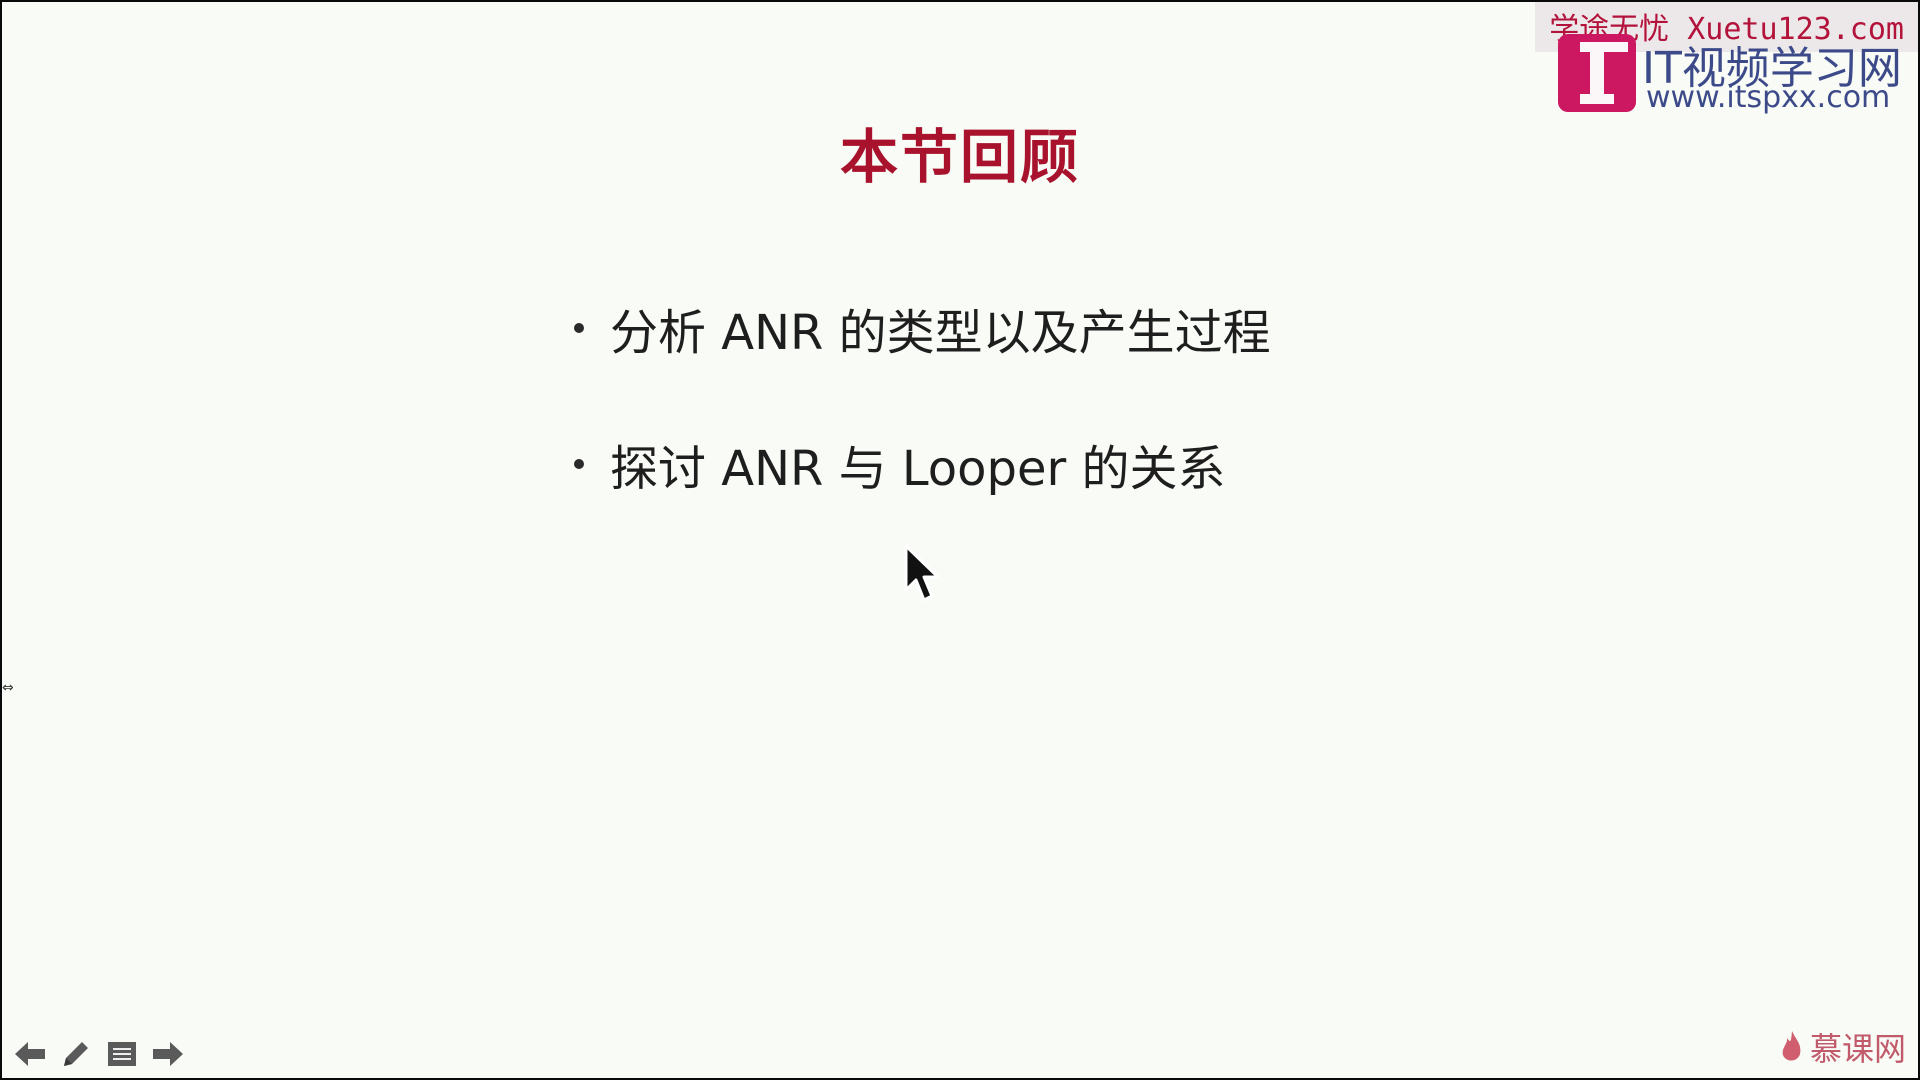 The height and width of the screenshot is (1080, 1920). I want to click on flame-icon, so click(1791, 1046).